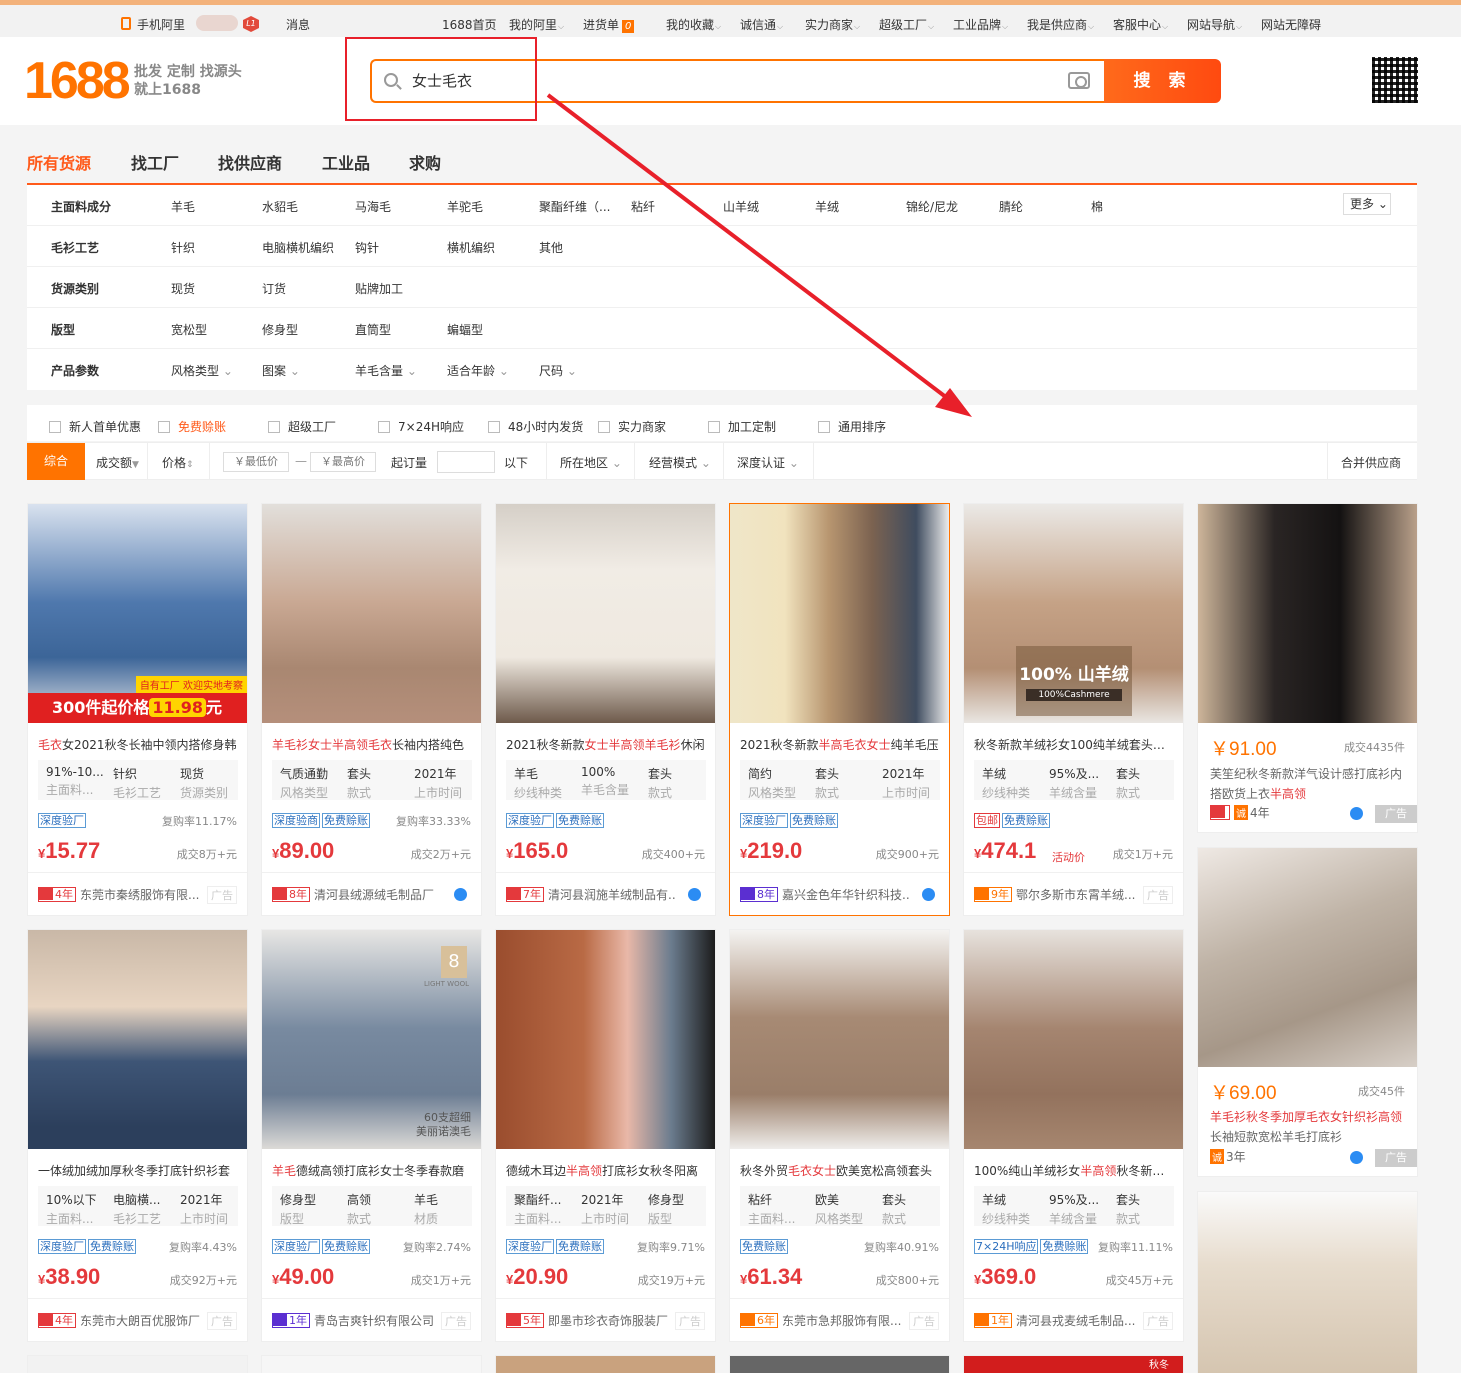  Describe the element at coordinates (183, 247) in the screenshot. I see `filter-option: 针织` at that location.